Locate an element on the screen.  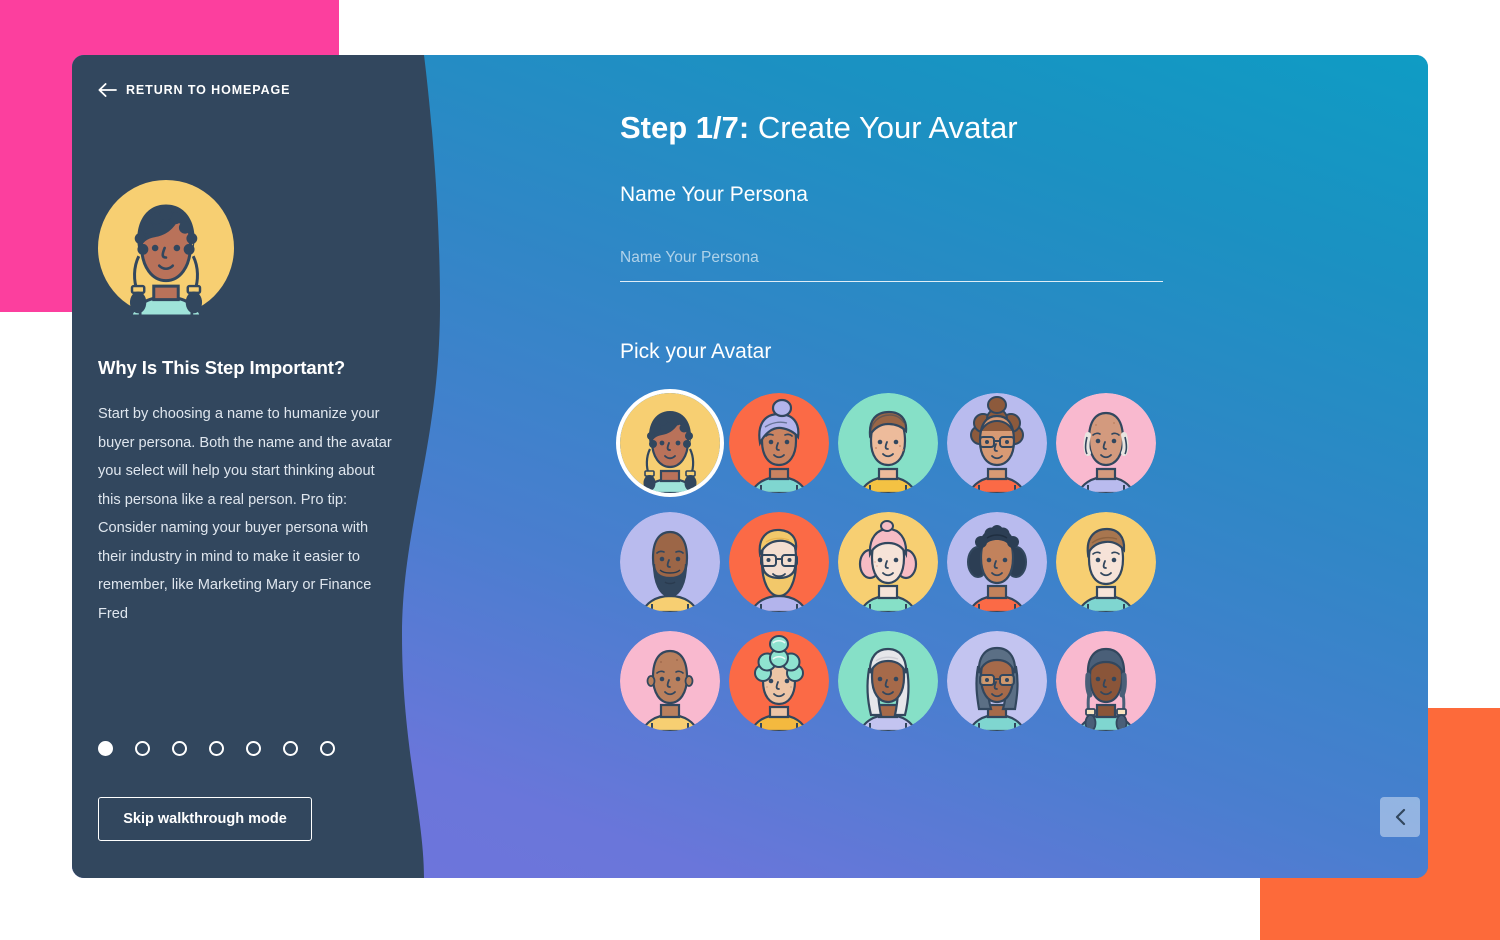
return-to-homepage-link: RETURN TO HOMEPAGE is located at coordinates (194, 90).